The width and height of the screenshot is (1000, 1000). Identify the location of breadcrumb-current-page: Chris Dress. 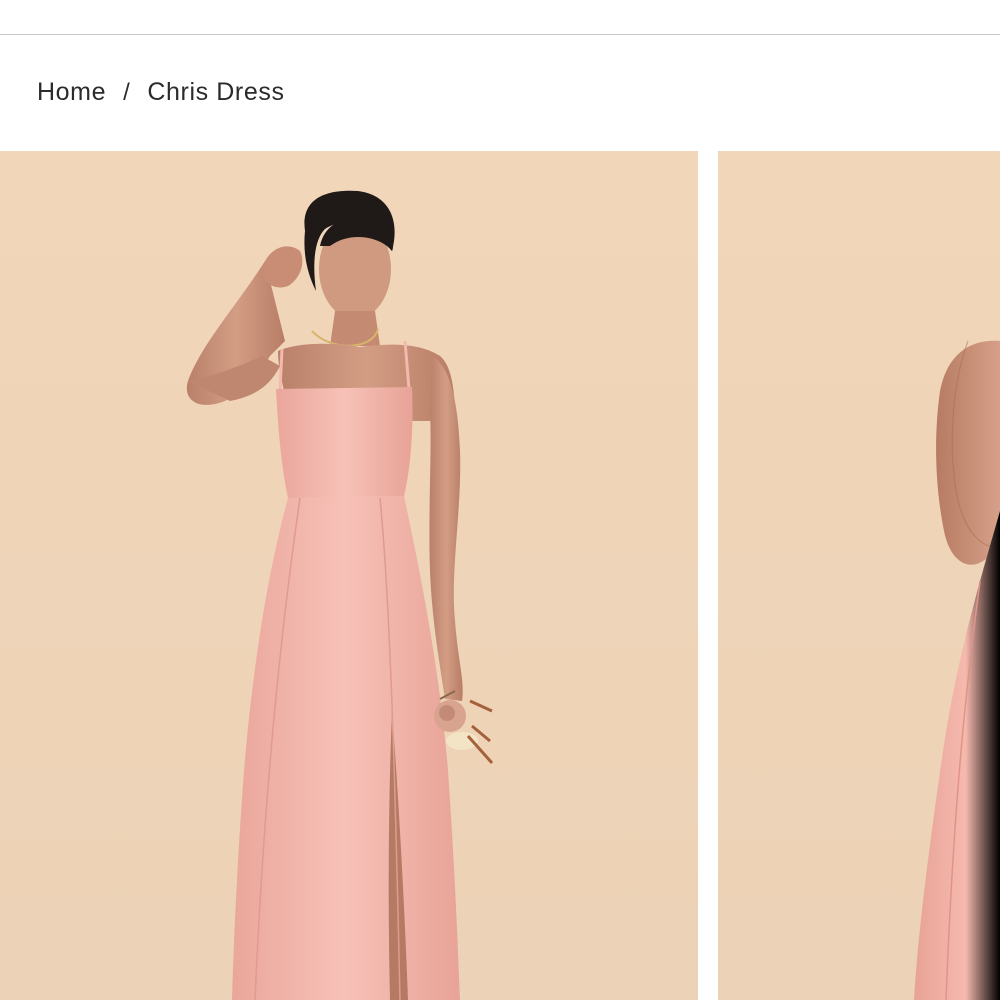
(216, 92).